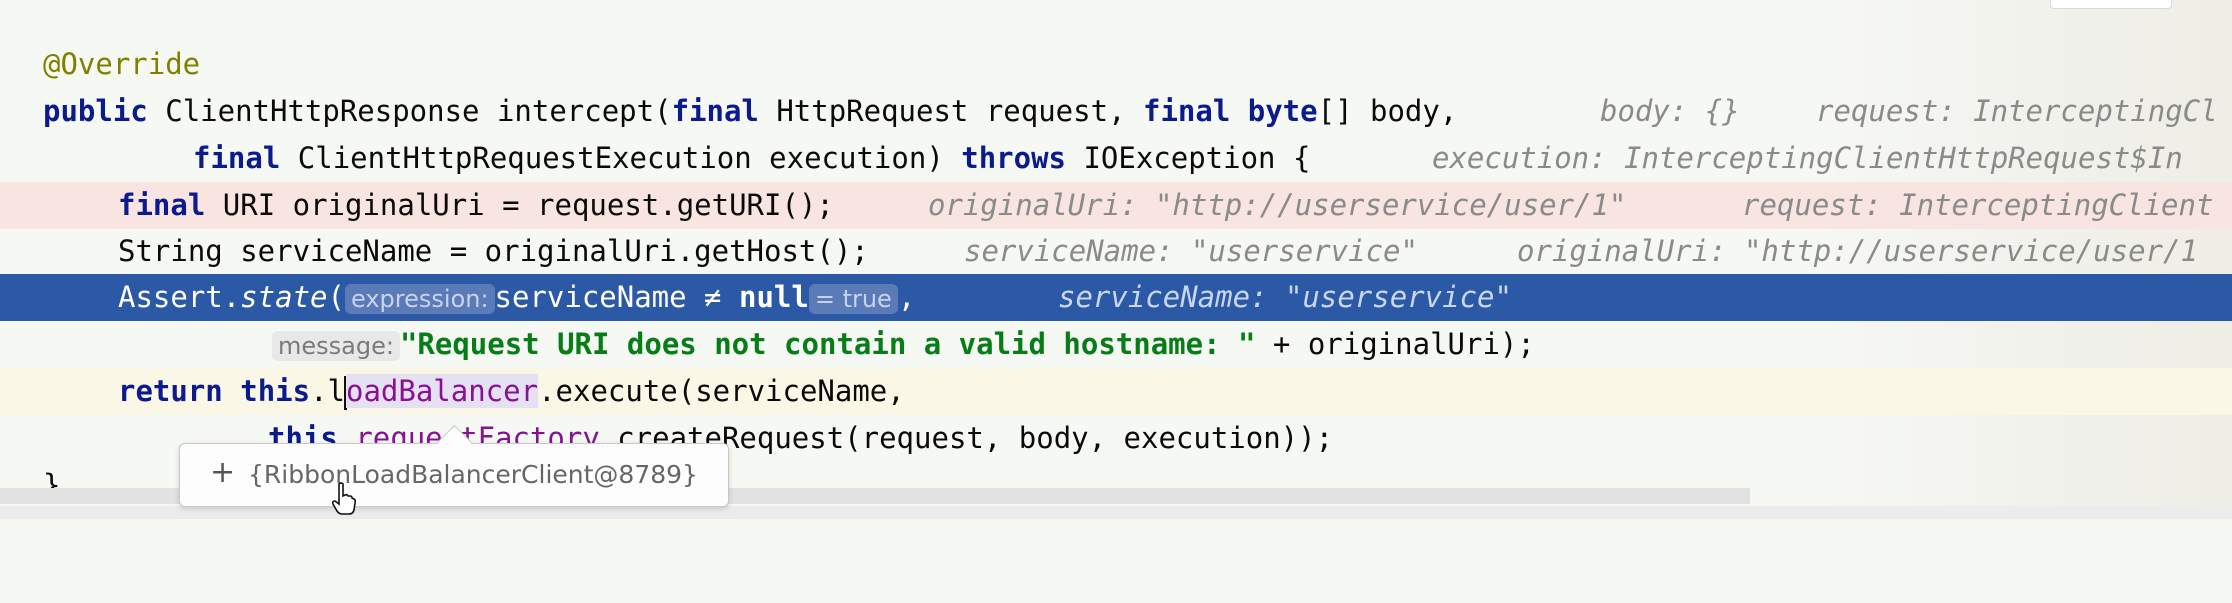 This screenshot has width=2232, height=603. I want to click on annotation-text: @Override, so click(122, 64).